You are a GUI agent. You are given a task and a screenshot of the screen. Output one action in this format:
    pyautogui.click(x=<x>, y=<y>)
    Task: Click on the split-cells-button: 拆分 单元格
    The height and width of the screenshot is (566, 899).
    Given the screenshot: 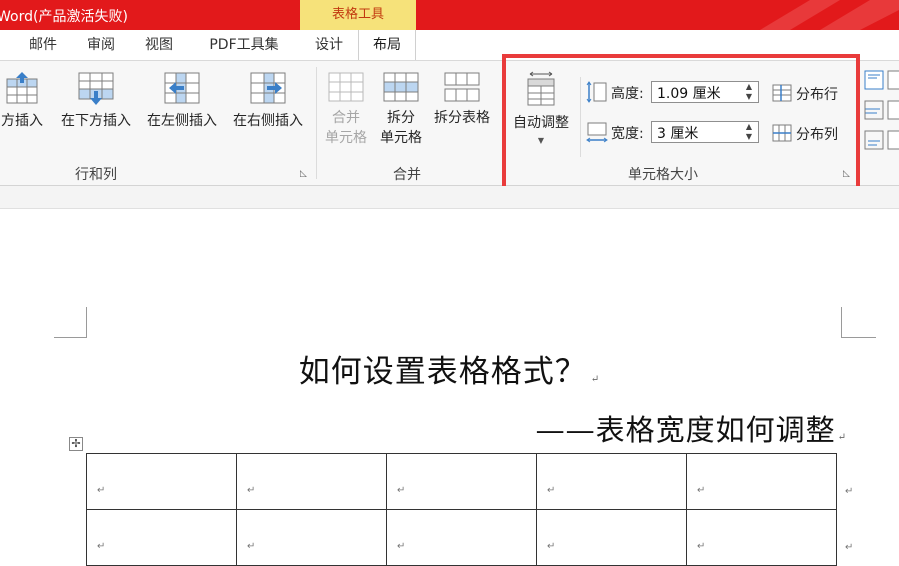 What is the action you would take?
    pyautogui.click(x=401, y=109)
    